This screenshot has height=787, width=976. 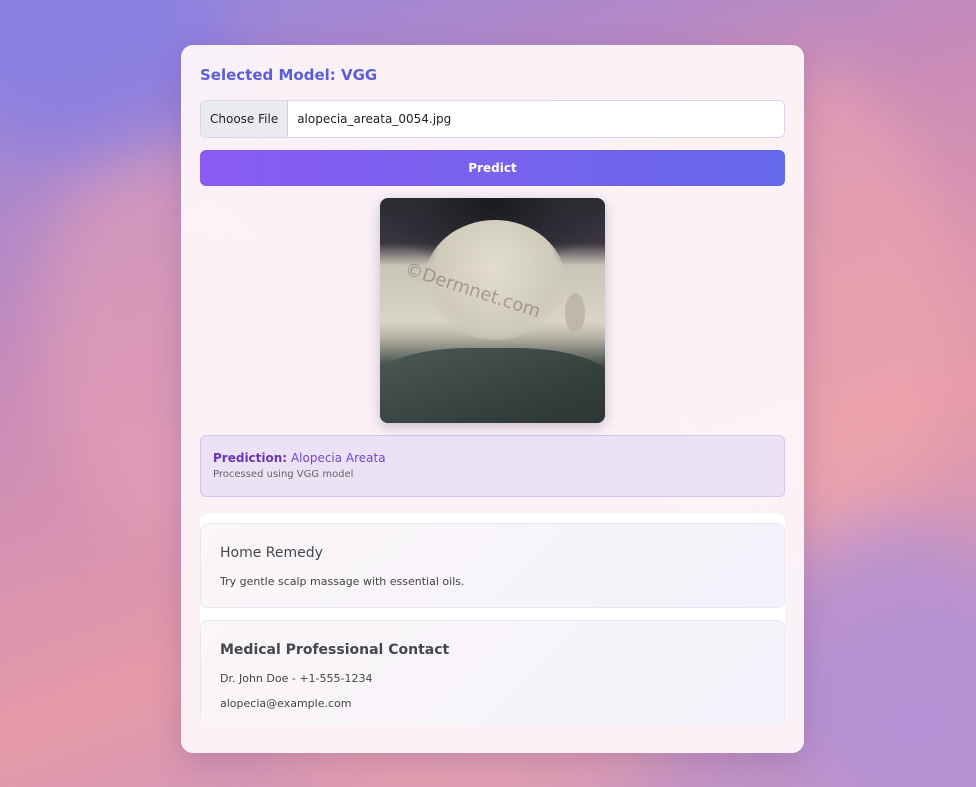 I want to click on selected-model-name: VGG, so click(x=359, y=75).